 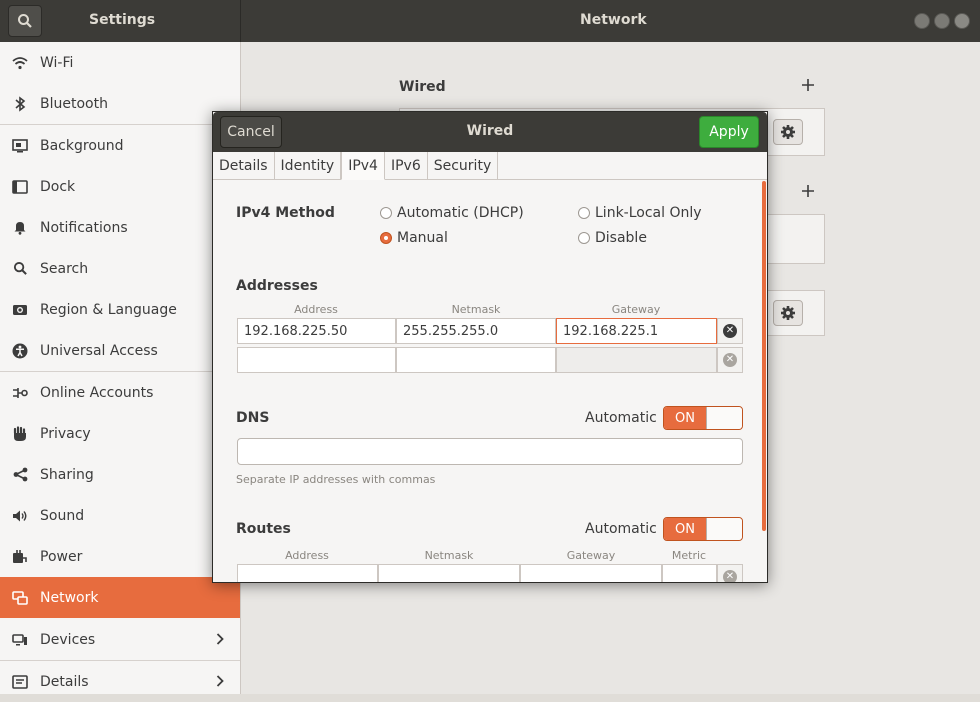 I want to click on netmask-field: 255.255.255.0, so click(x=476, y=331).